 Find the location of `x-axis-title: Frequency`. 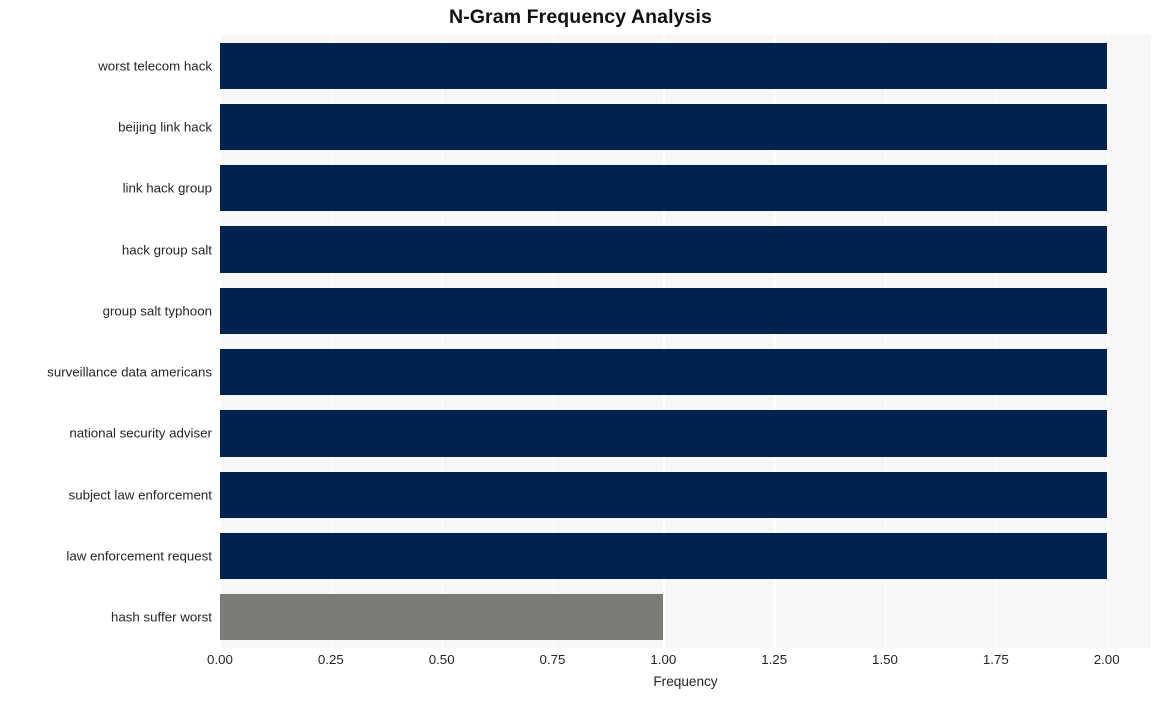

x-axis-title: Frequency is located at coordinates (685, 681).